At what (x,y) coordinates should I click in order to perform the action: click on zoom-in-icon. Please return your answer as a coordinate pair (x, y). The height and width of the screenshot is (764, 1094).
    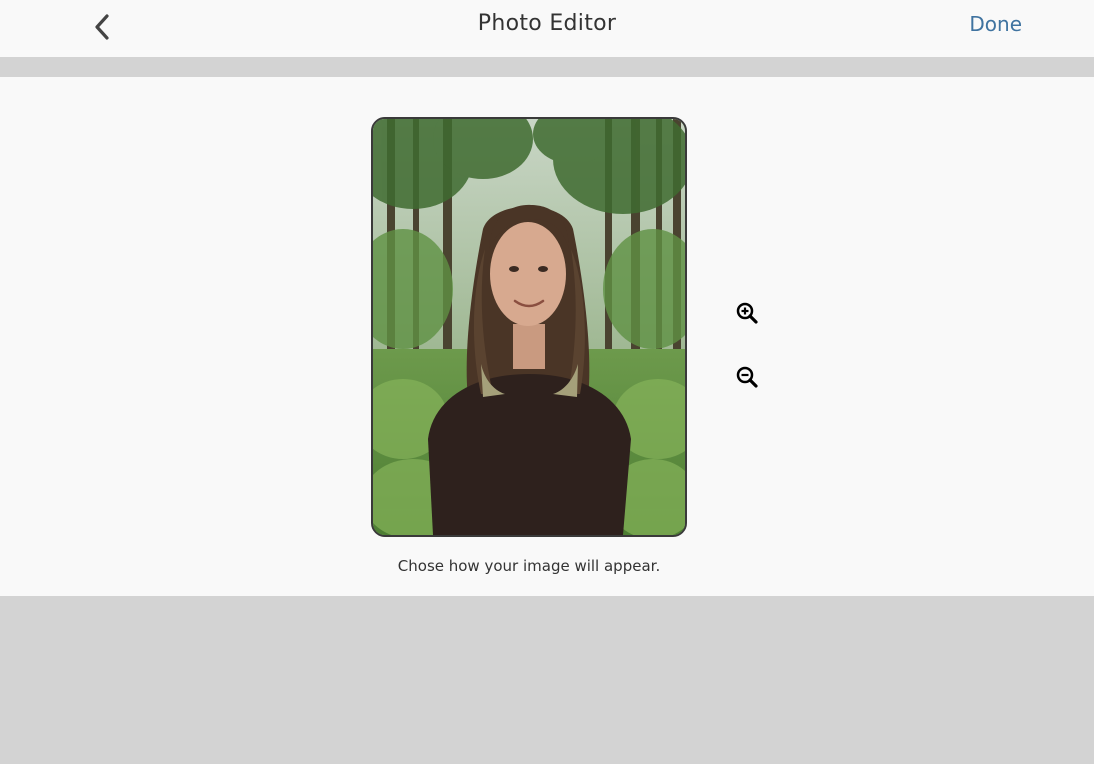
    Looking at the image, I should click on (747, 313).